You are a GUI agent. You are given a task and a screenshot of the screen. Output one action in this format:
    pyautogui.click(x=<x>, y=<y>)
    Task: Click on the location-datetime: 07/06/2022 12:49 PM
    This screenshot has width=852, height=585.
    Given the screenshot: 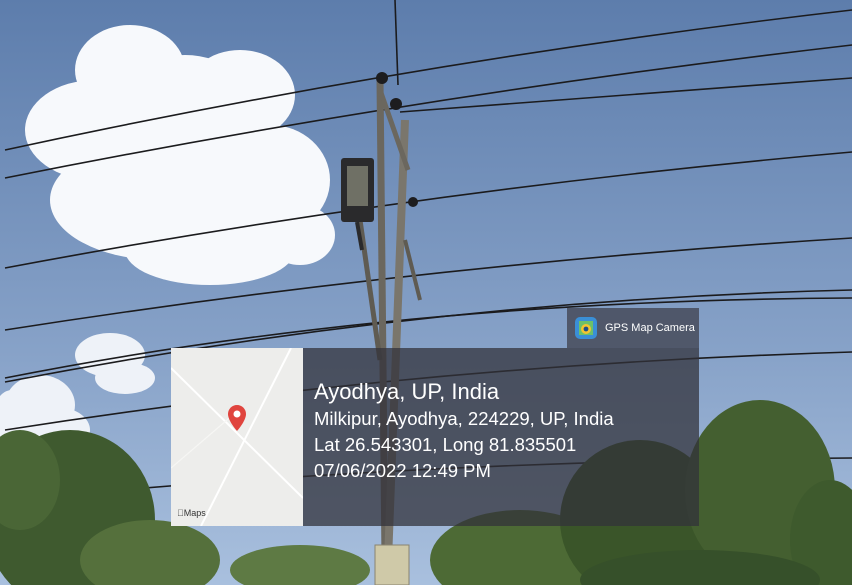 What is the action you would take?
    pyautogui.click(x=402, y=470)
    